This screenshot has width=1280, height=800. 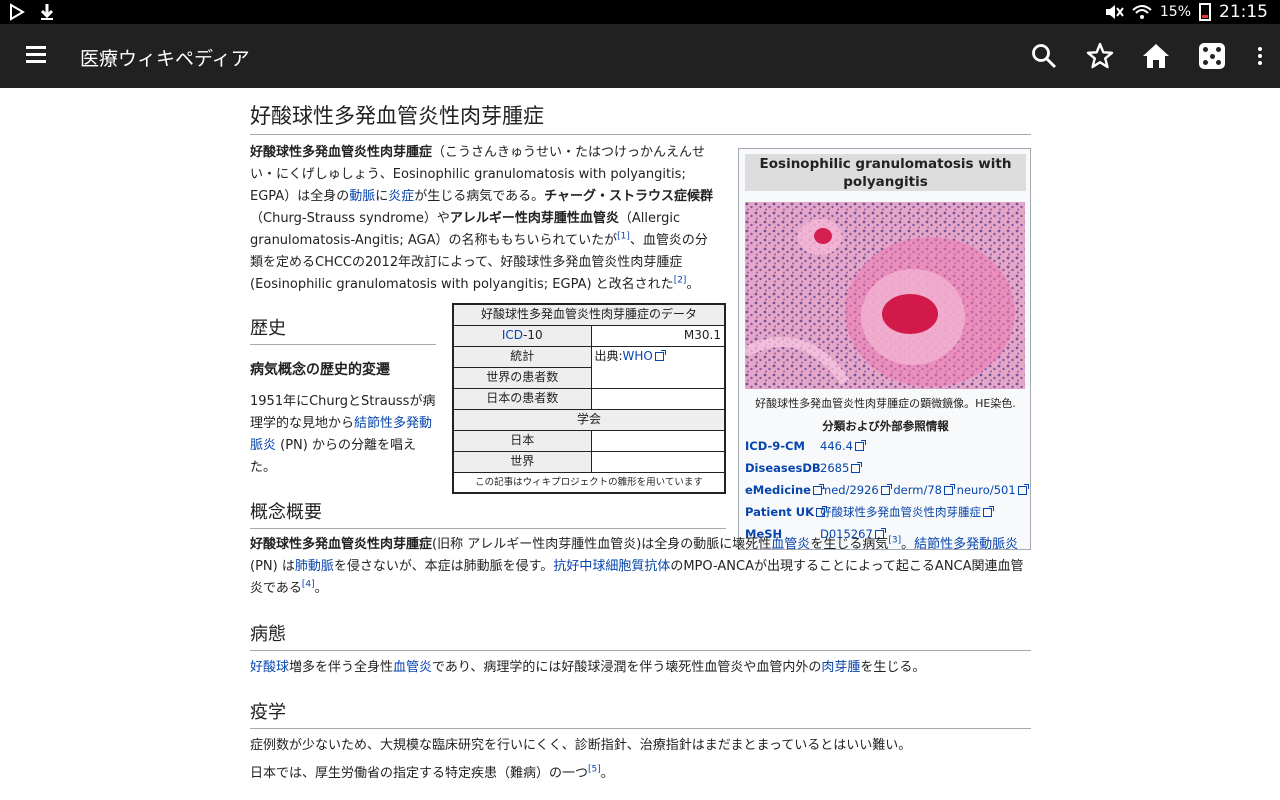 I want to click on infobox-value-link: 2685, so click(x=834, y=468).